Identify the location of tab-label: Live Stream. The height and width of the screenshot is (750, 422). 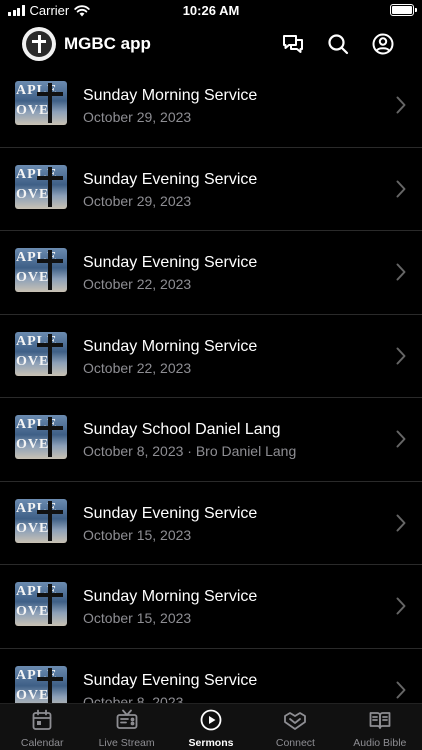
(126, 743).